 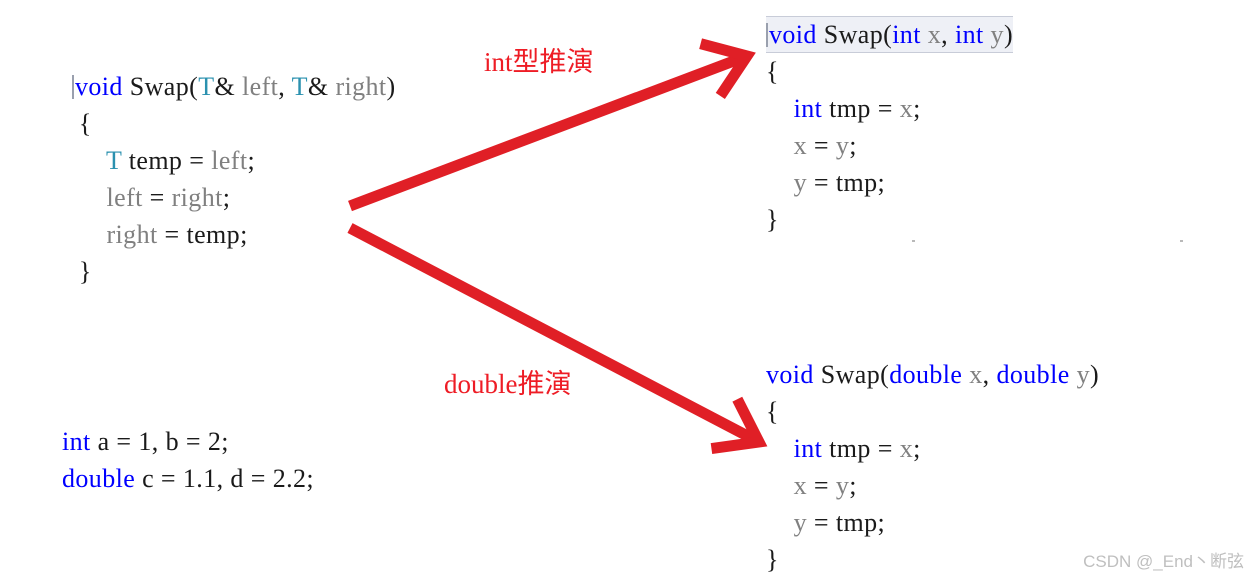 What do you see at coordinates (727, 68) in the screenshot?
I see `arrow-head-icon` at bounding box center [727, 68].